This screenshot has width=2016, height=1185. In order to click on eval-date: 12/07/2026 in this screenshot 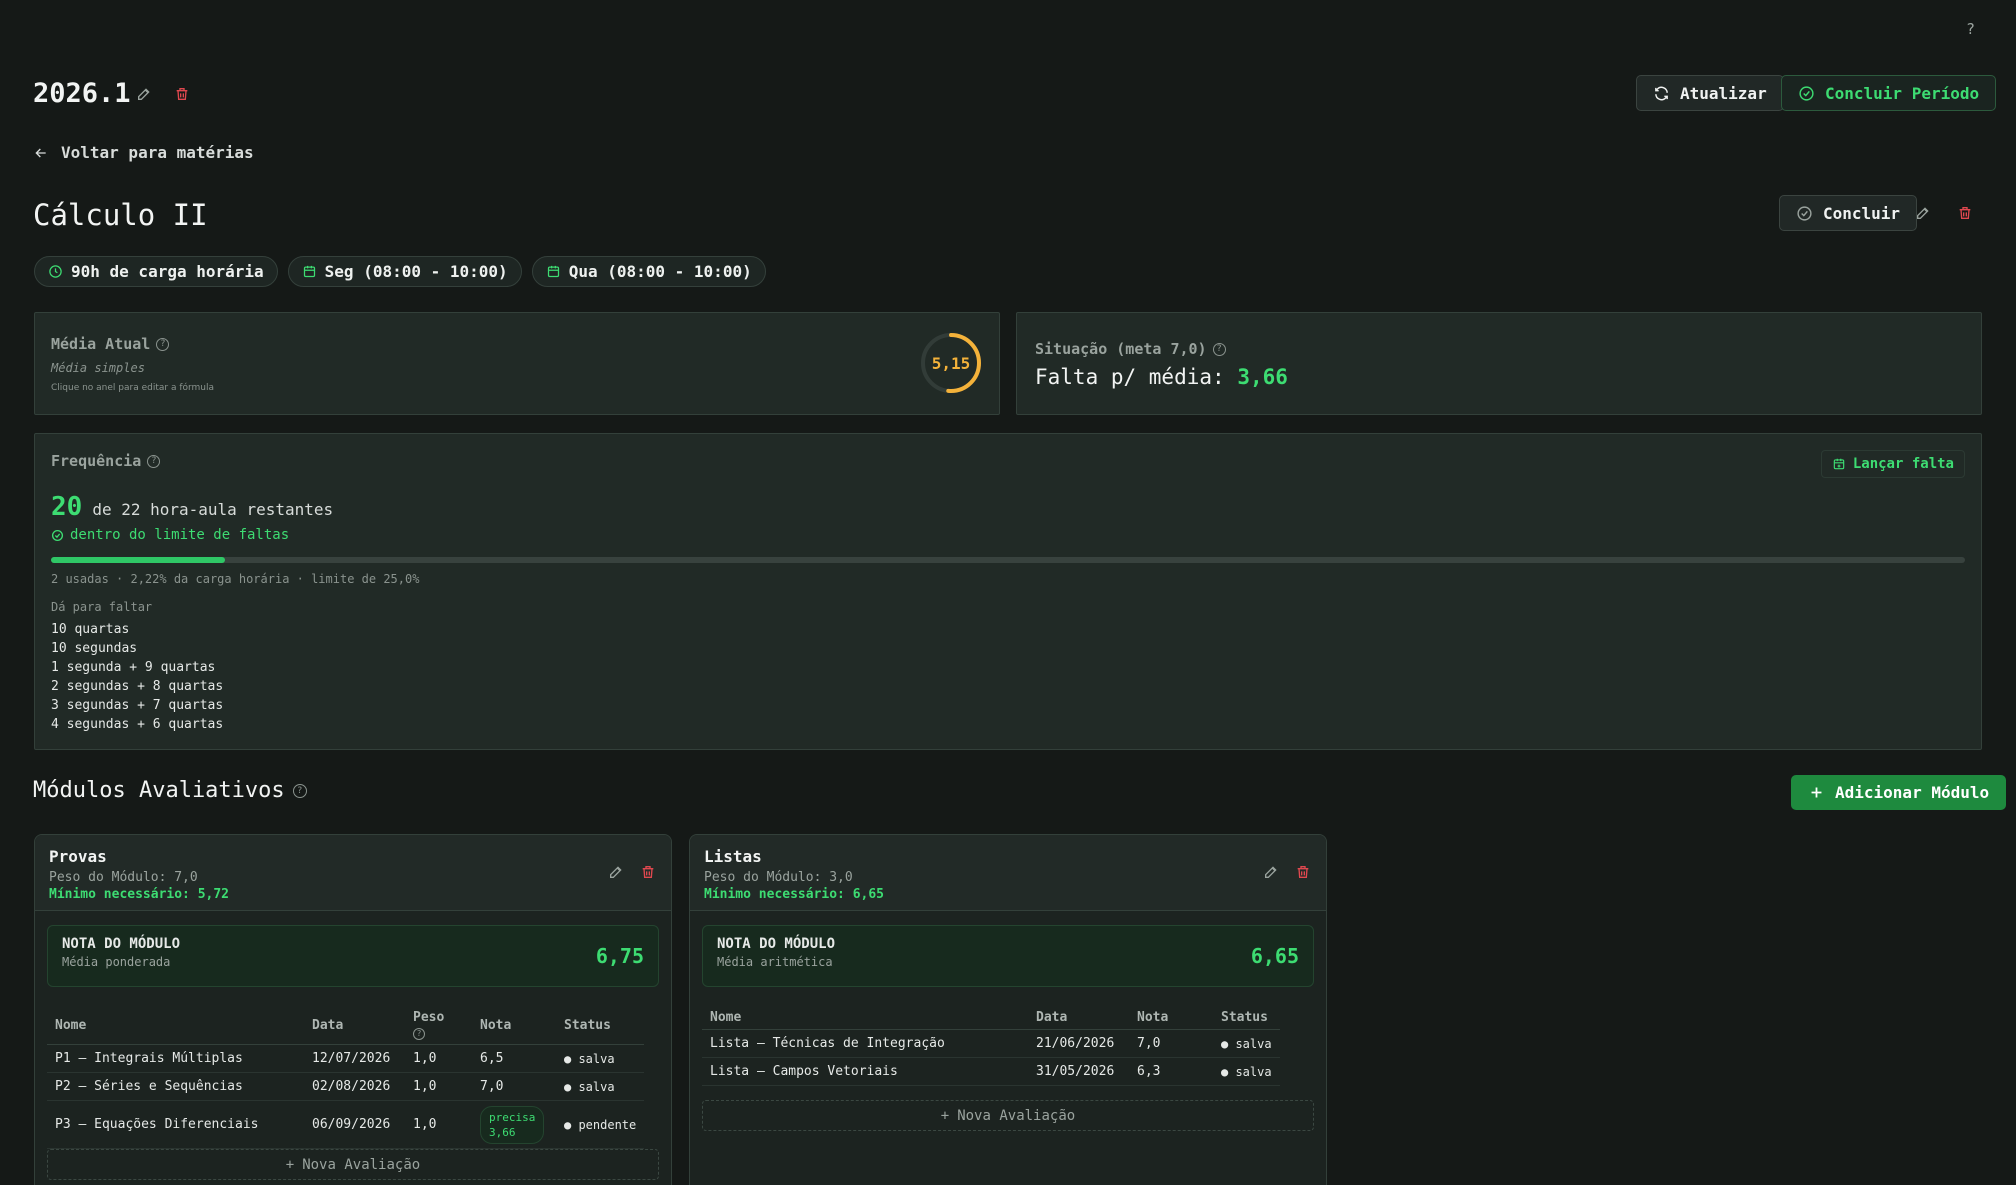, I will do `click(354, 1058)`.